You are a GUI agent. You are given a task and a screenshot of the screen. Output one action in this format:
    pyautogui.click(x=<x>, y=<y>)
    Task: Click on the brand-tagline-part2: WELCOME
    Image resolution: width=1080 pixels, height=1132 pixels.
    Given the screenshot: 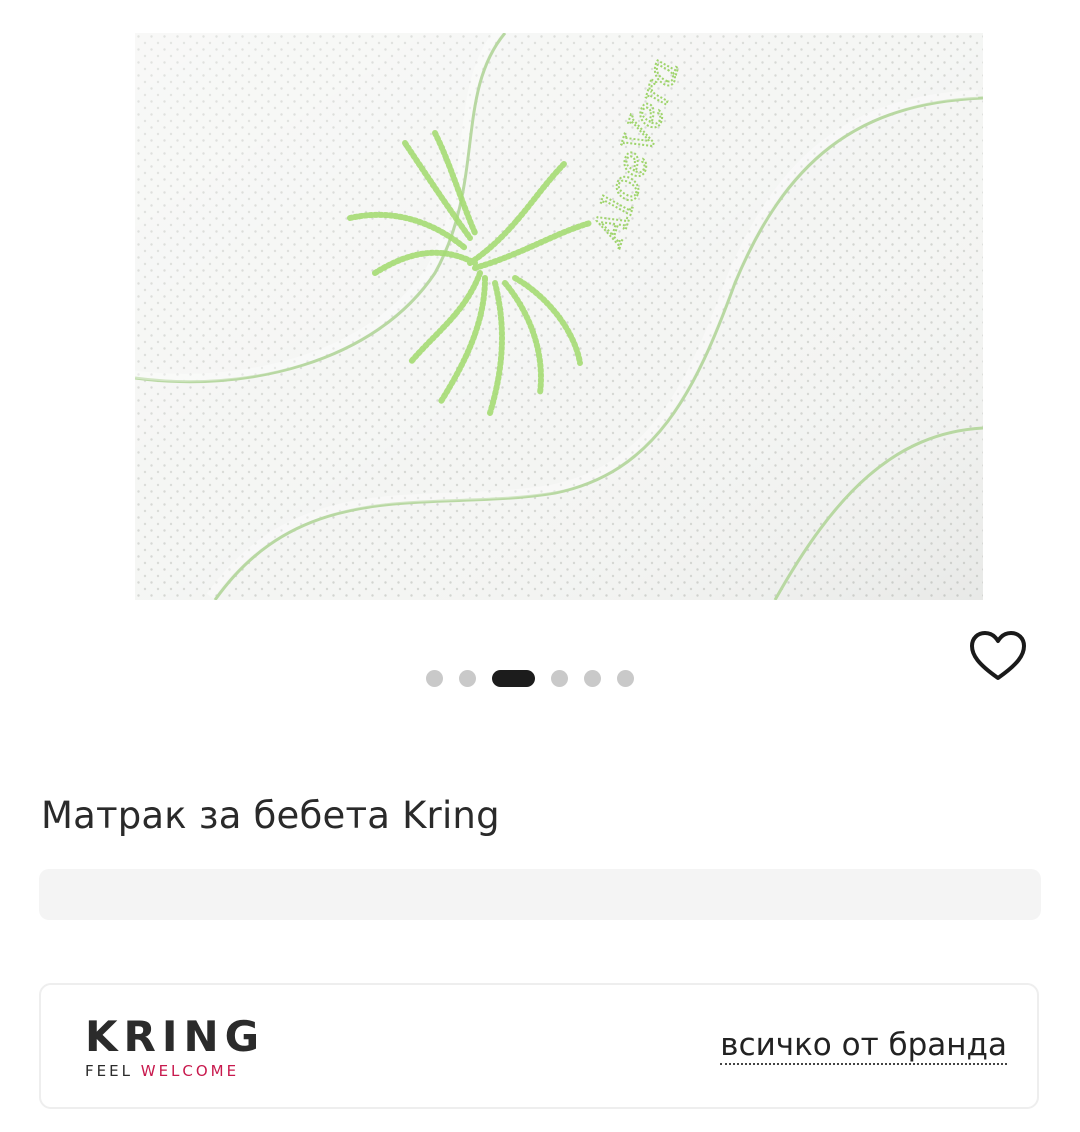 What is the action you would take?
    pyautogui.click(x=190, y=1071)
    